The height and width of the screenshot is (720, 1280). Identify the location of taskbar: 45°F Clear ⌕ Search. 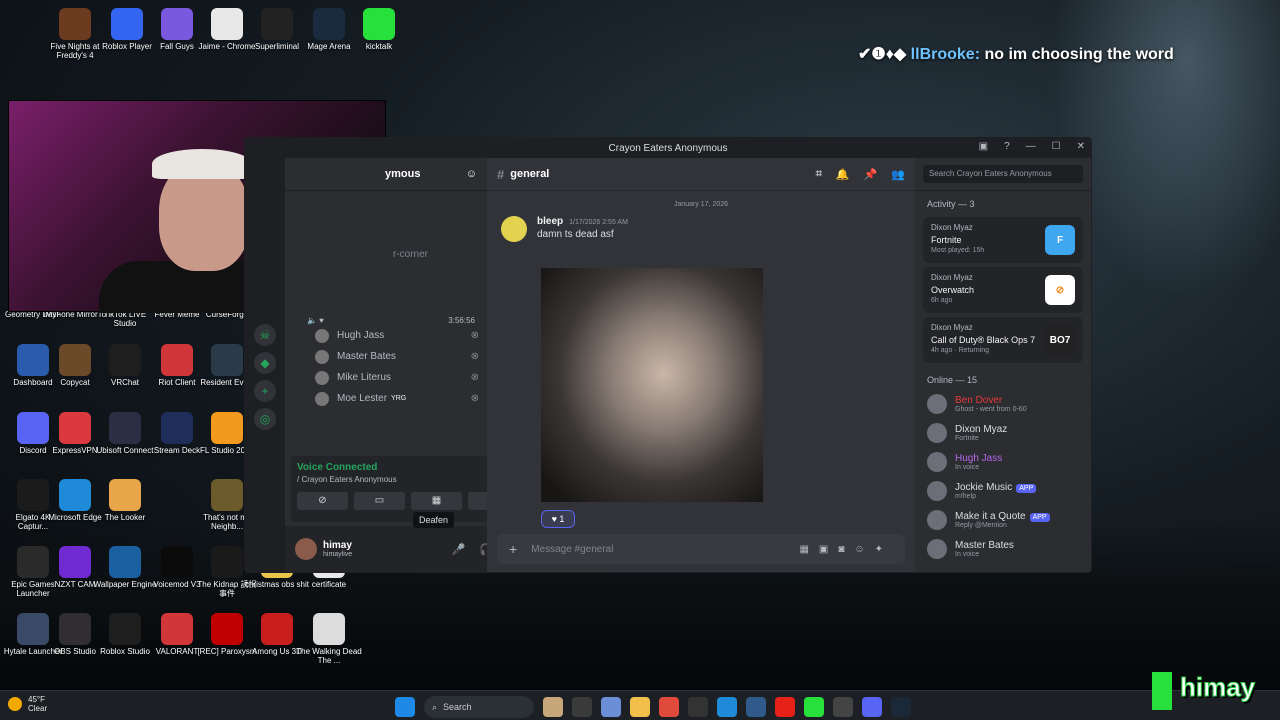
(640, 705).